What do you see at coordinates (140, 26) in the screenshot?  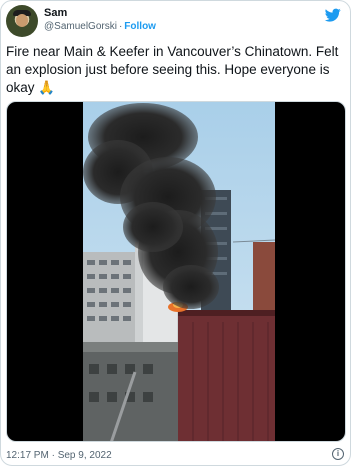 I see `follow-button: Follow` at bounding box center [140, 26].